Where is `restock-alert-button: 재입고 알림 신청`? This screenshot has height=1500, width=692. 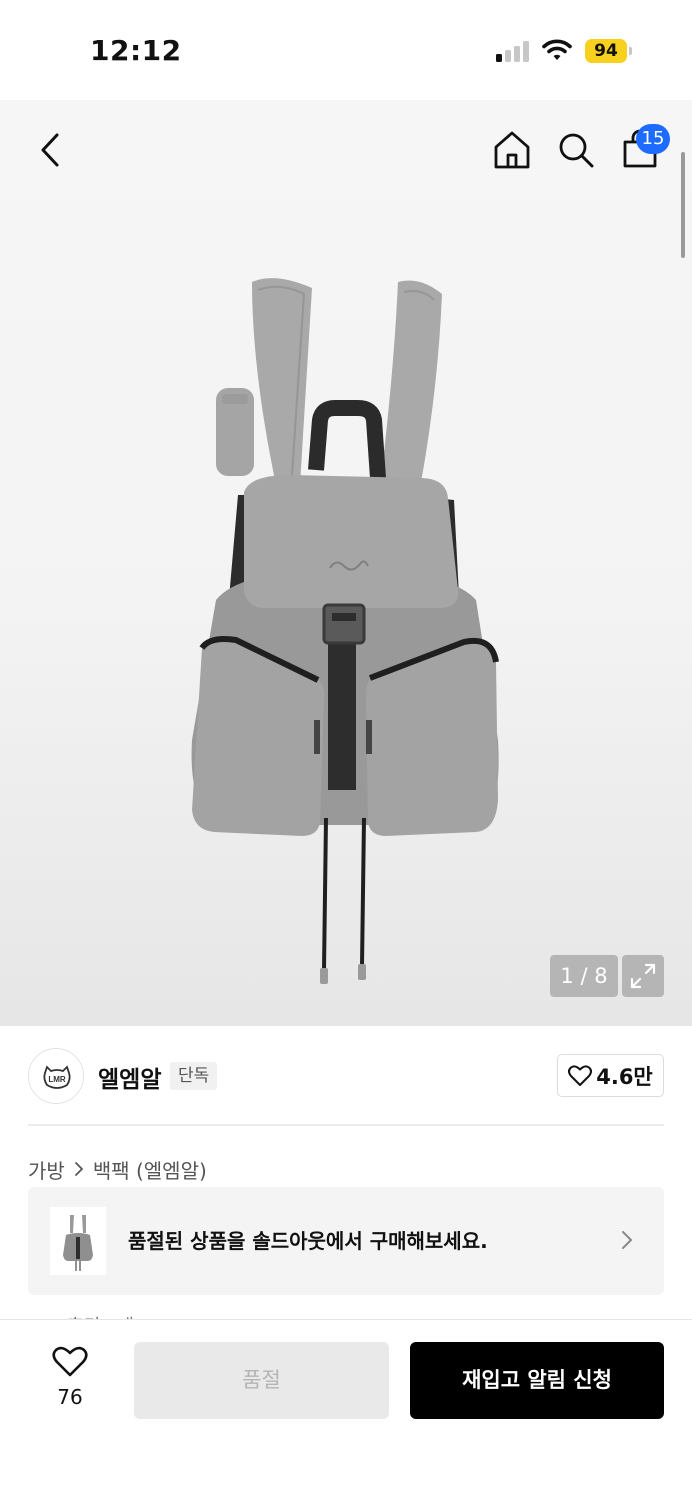 restock-alert-button: 재입고 알림 신청 is located at coordinates (537, 1380).